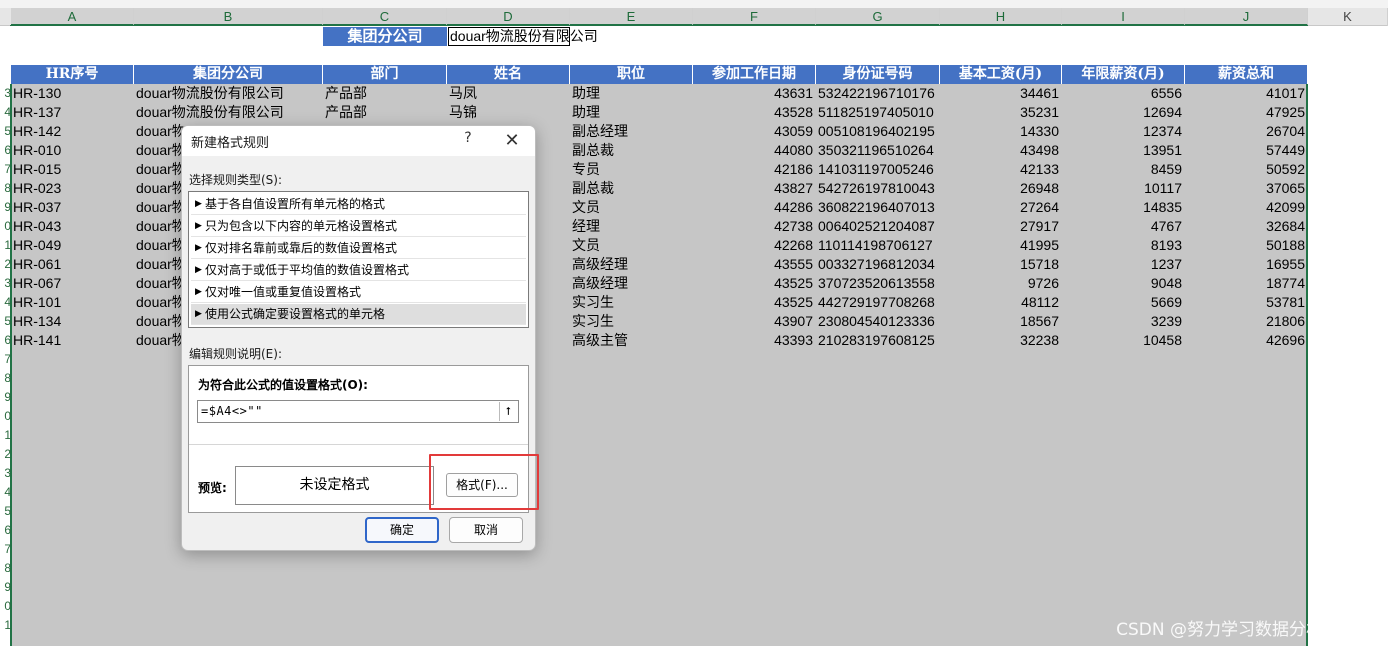 The width and height of the screenshot is (1388, 646). Describe the element at coordinates (1123, 283) in the screenshot. I see `cell-seniority: 9048` at that location.